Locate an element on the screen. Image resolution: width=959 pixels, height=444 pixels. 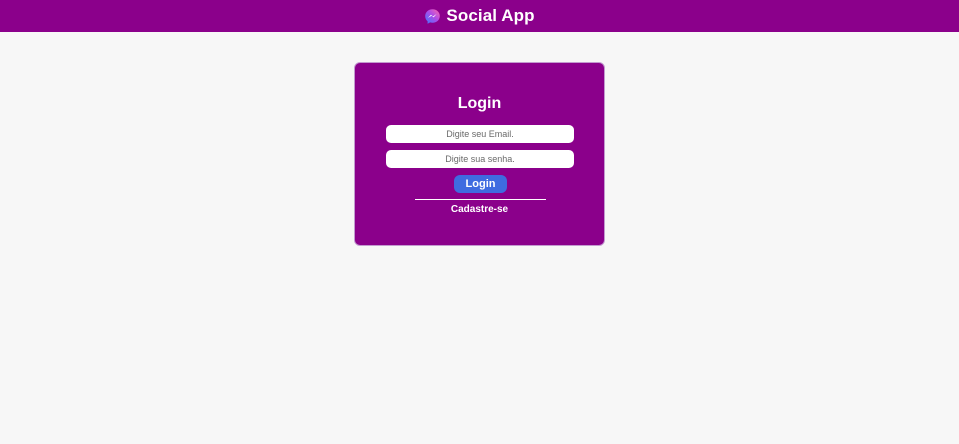
password-input is located at coordinates (480, 159).